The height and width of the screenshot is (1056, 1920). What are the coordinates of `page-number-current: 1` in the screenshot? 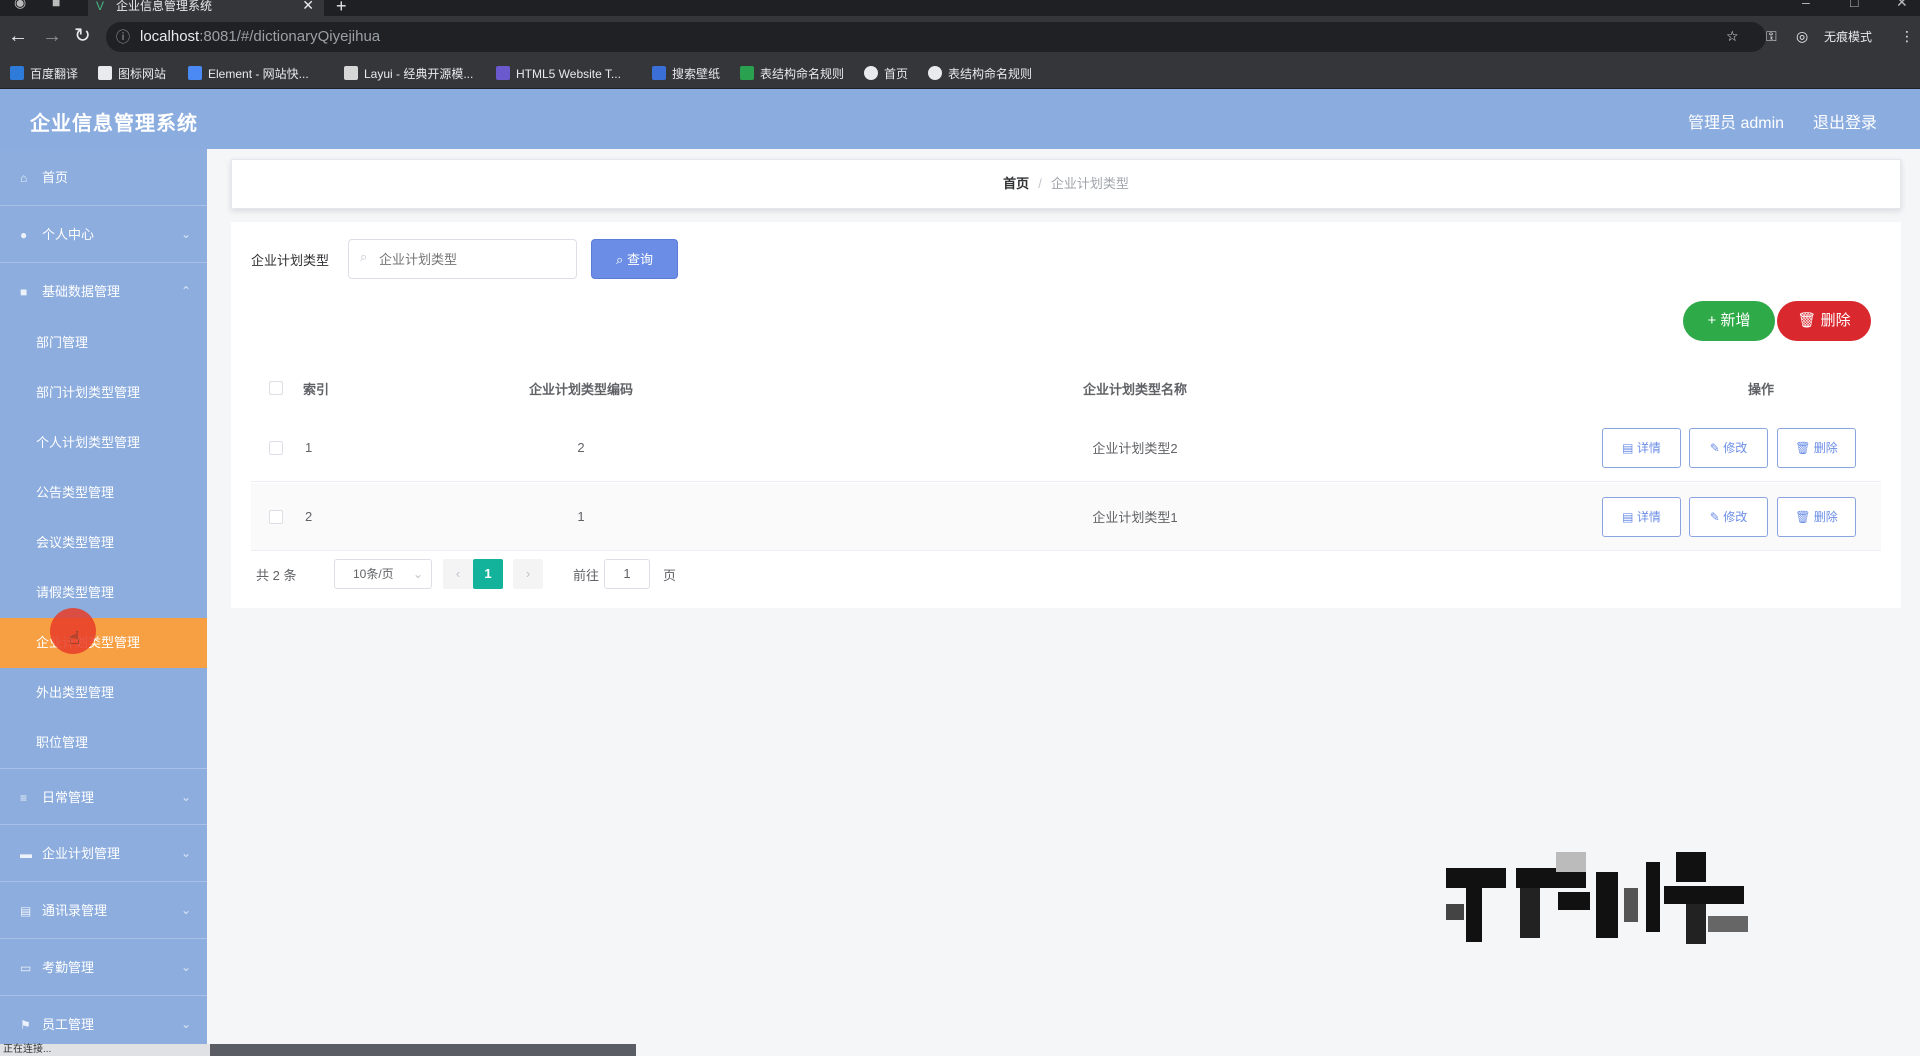 It's located at (488, 574).